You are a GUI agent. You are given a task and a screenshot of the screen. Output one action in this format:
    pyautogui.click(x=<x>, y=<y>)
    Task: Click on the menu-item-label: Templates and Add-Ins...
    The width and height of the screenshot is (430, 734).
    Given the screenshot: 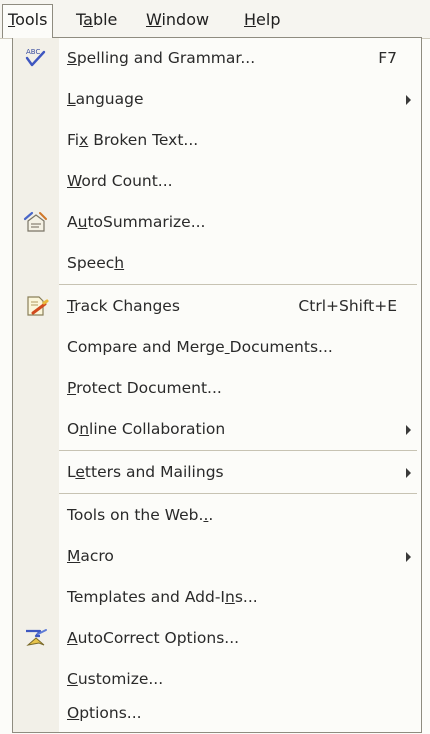 What is the action you would take?
    pyautogui.click(x=162, y=597)
    